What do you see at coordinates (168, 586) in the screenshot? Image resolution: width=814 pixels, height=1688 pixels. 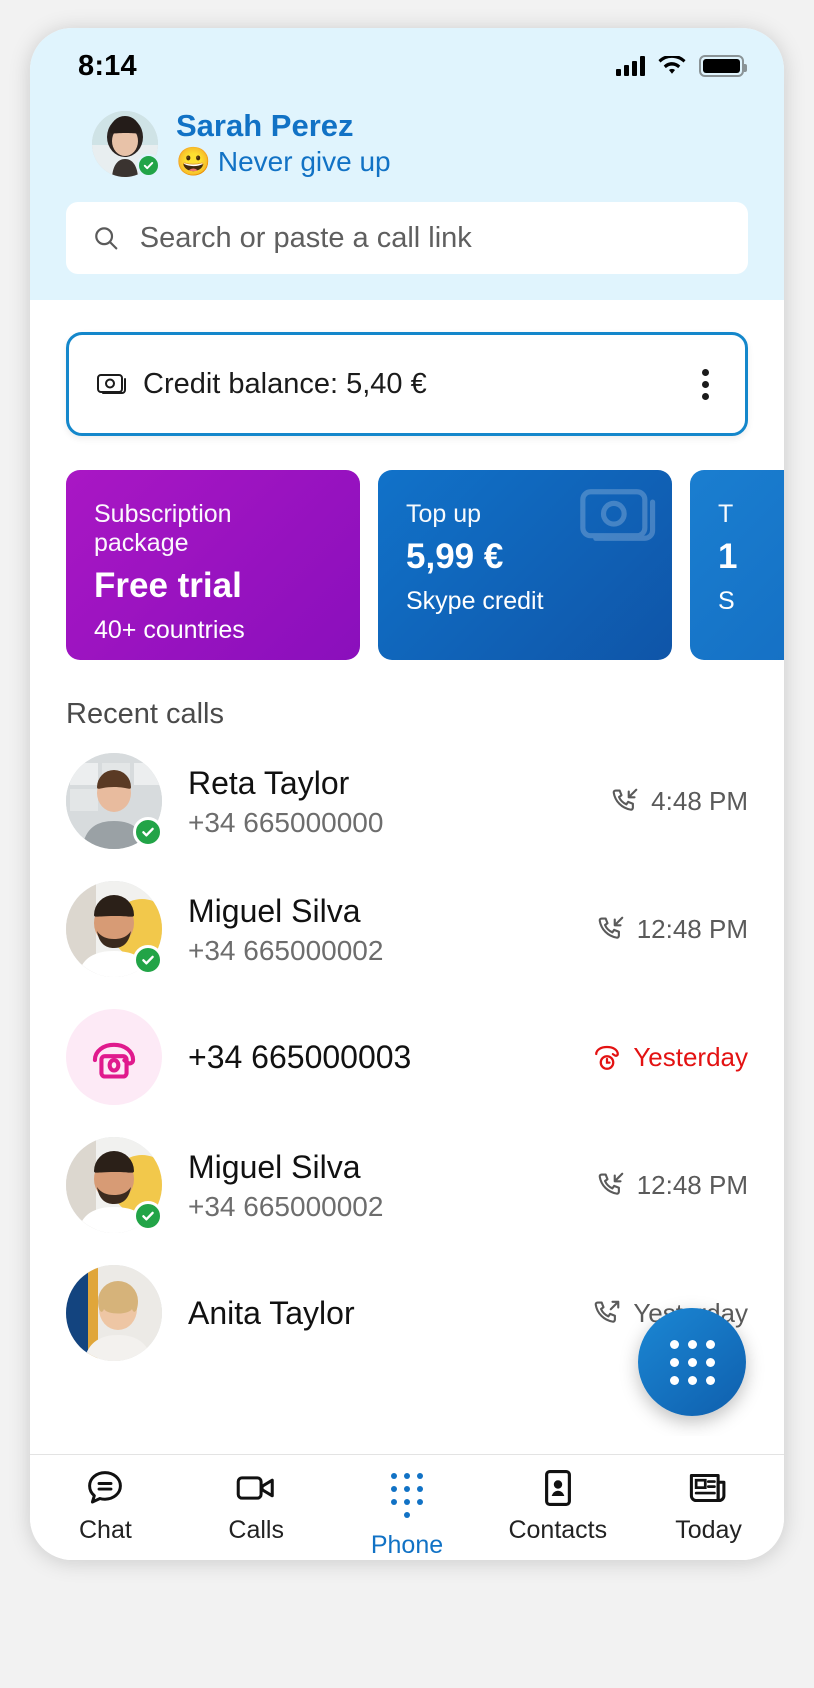 I see `promo-card-mid: Free trial` at bounding box center [168, 586].